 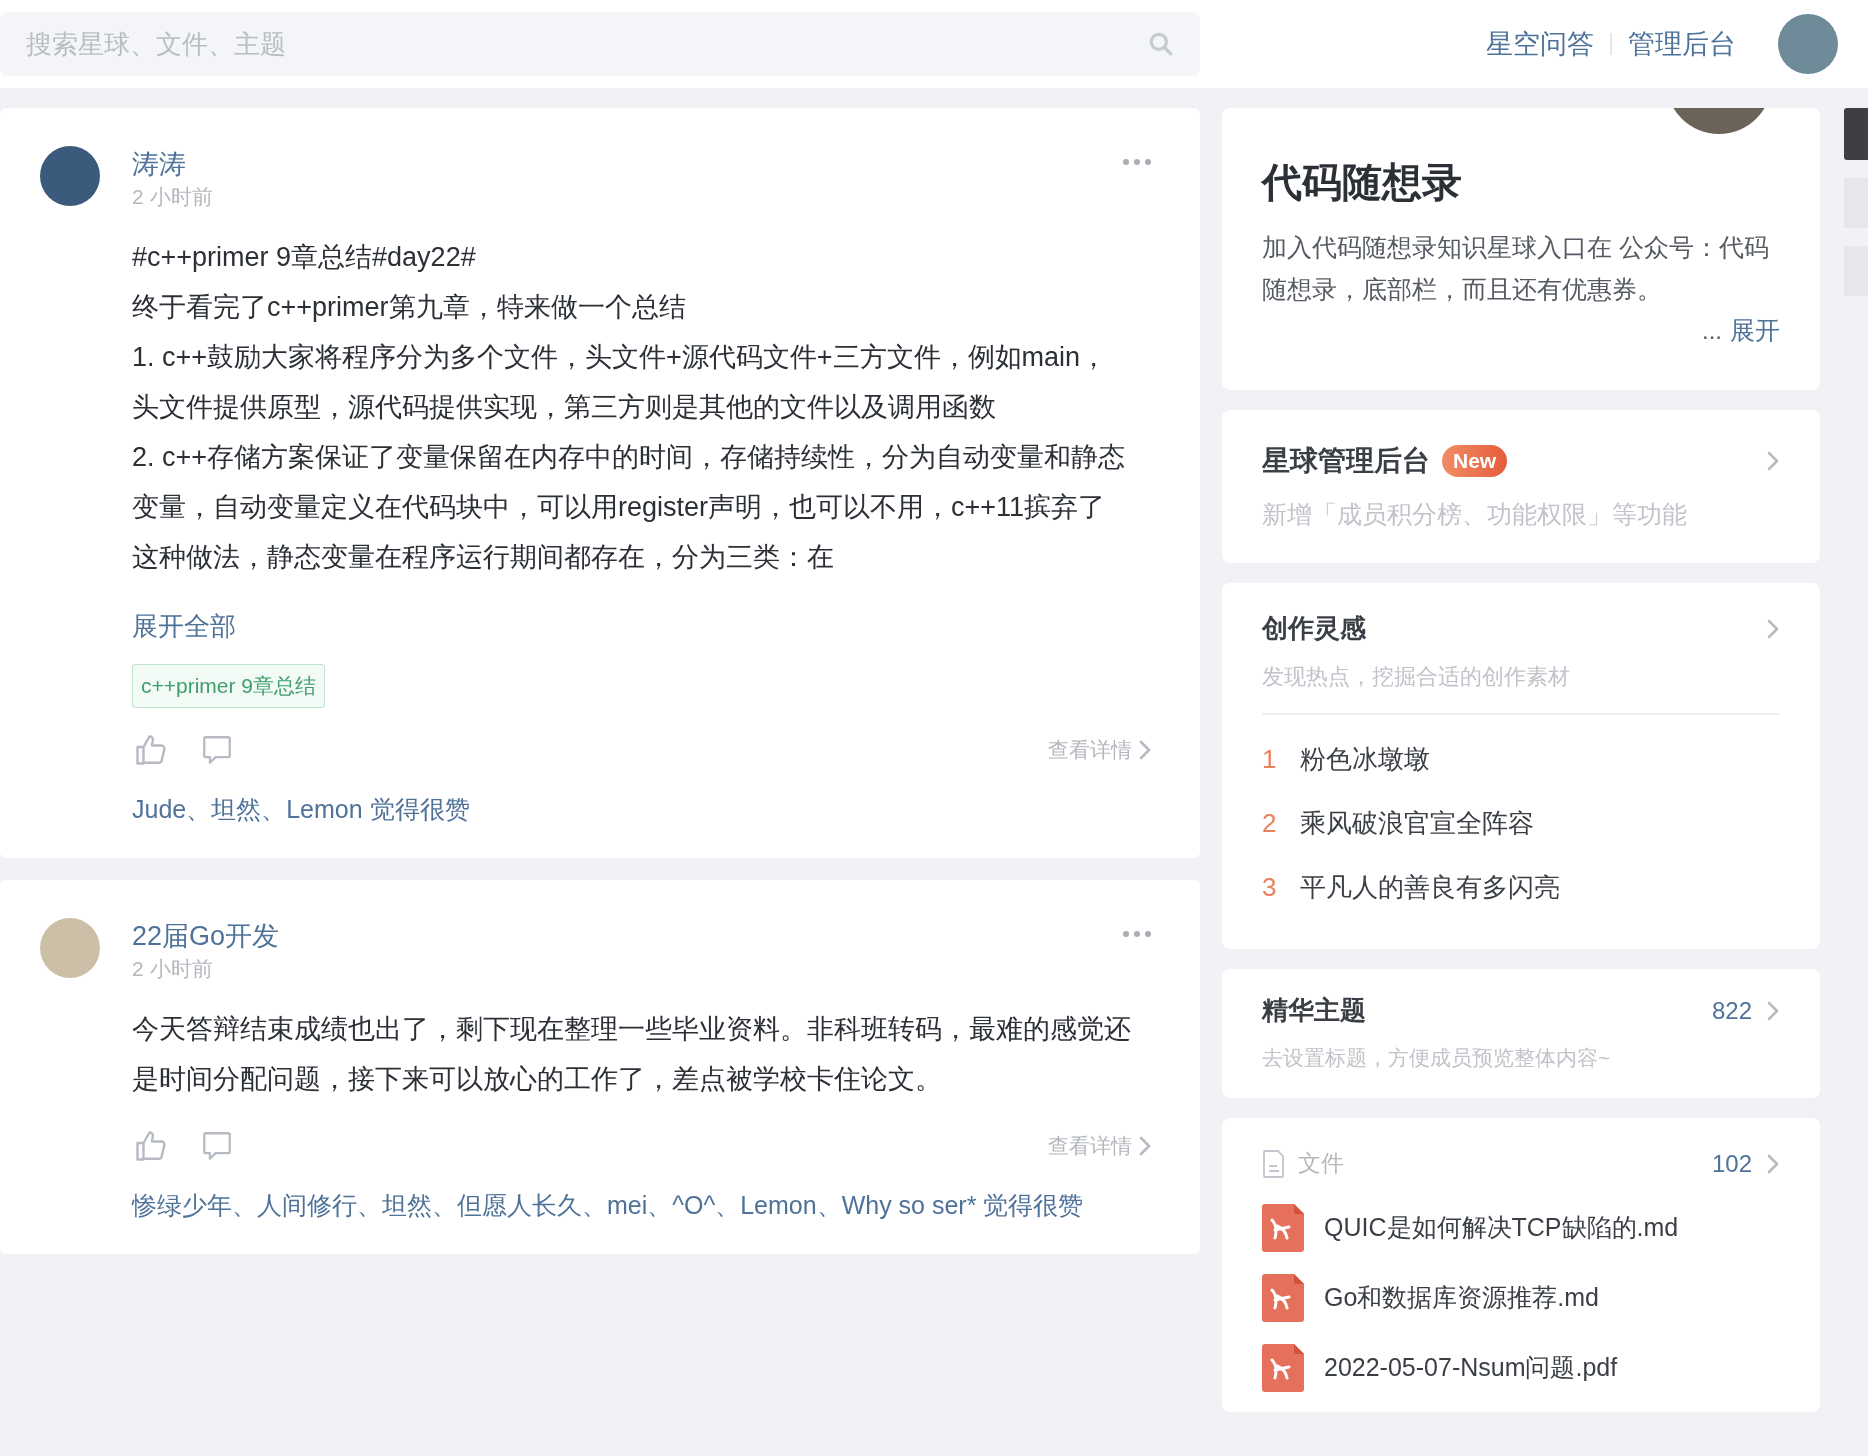 What do you see at coordinates (629, 507) in the screenshot?
I see `post-text: 2. c++存储方案保证了变量保留在内存中的时间，存储持续性，分为自动变量和静态变量，自动变量定义在代码块中，可以用register声明，也可以不用，c++11摈弃了这种做法，静态变量在程序运行期间都存在，分为三类：在` at bounding box center [629, 507].